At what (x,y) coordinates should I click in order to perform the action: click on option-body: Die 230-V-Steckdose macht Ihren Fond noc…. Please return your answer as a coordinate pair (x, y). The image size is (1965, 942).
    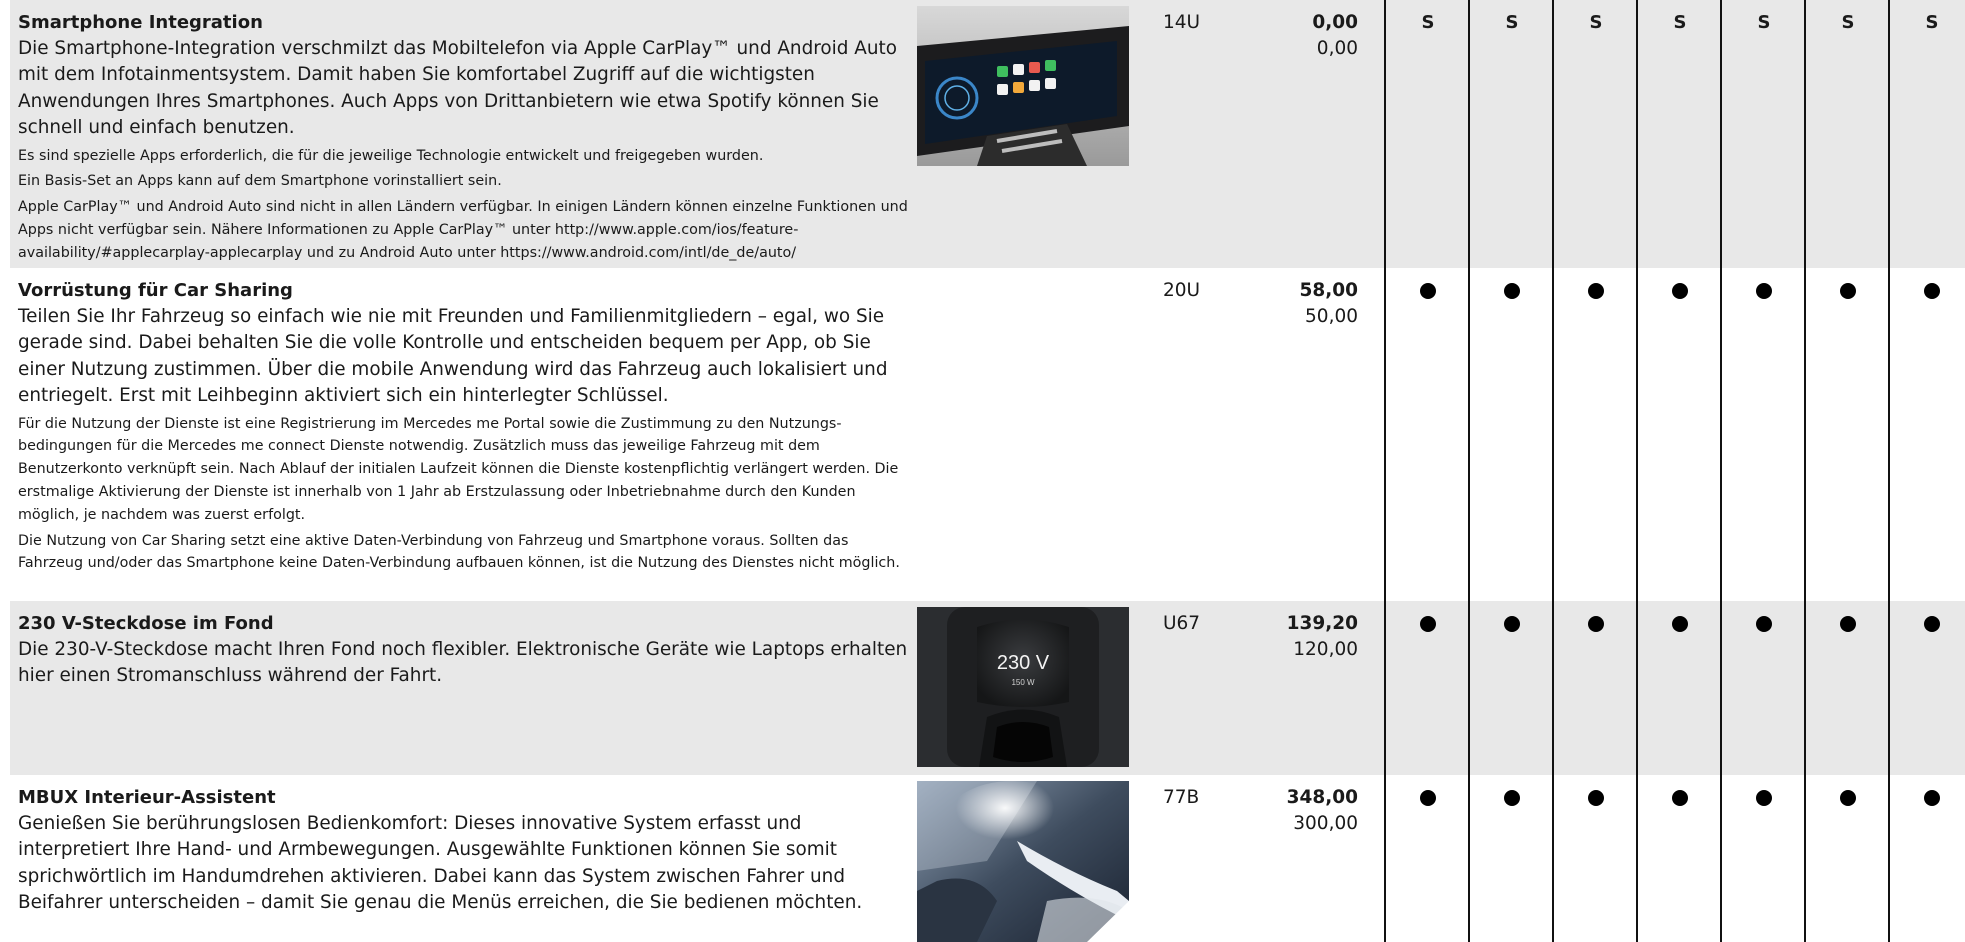
    Looking at the image, I should click on (463, 663).